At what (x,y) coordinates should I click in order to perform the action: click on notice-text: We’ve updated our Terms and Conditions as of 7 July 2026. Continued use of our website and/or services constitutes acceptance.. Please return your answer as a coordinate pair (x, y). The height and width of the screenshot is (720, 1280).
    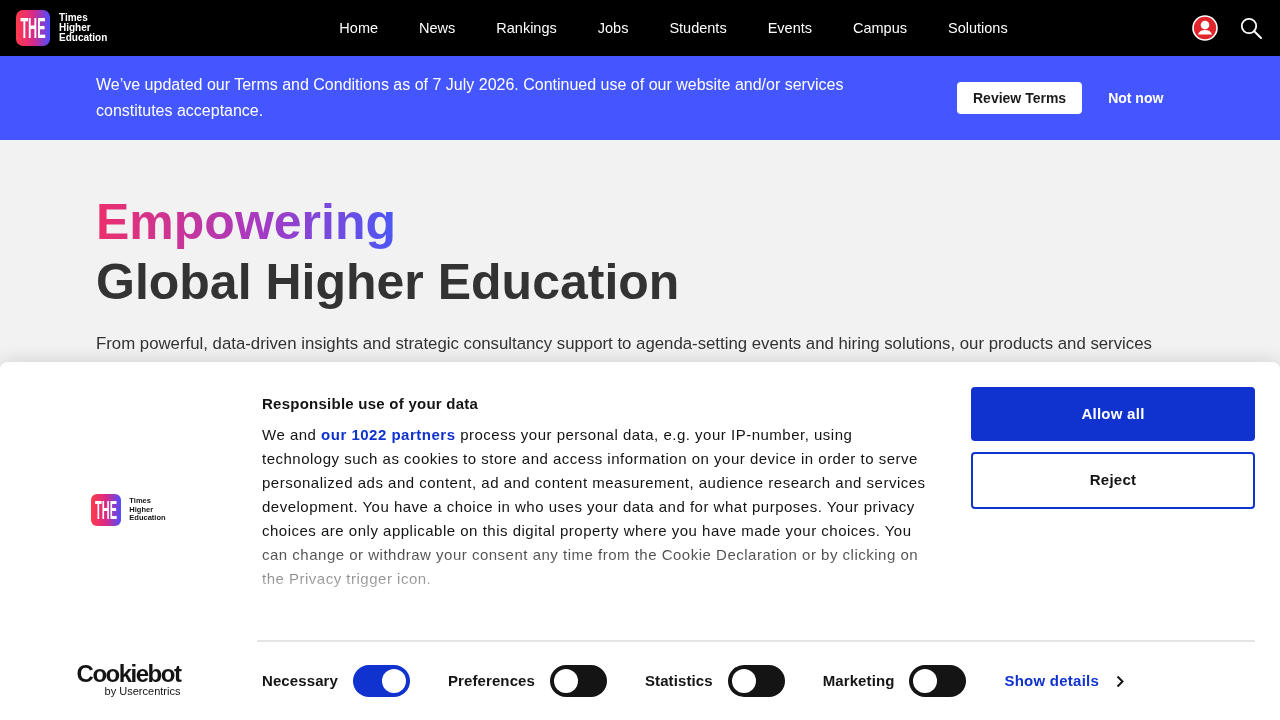
    Looking at the image, I should click on (470, 98).